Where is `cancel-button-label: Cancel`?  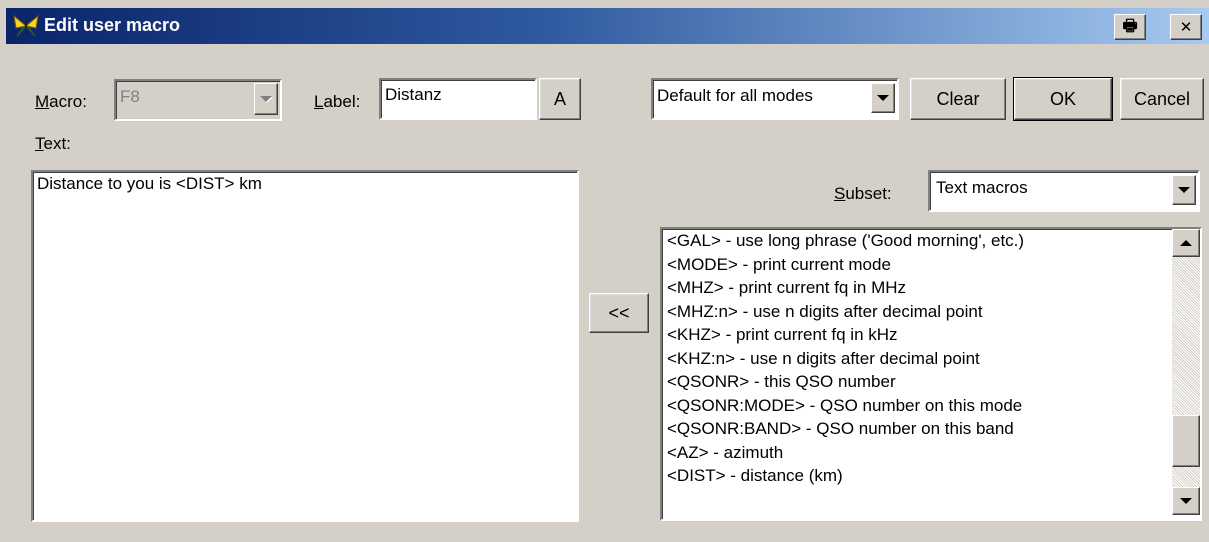 cancel-button-label: Cancel is located at coordinates (1162, 98).